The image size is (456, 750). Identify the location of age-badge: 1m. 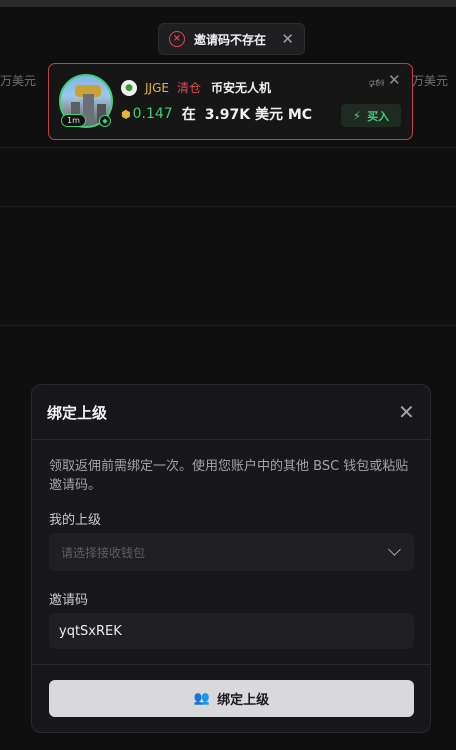
(73, 120).